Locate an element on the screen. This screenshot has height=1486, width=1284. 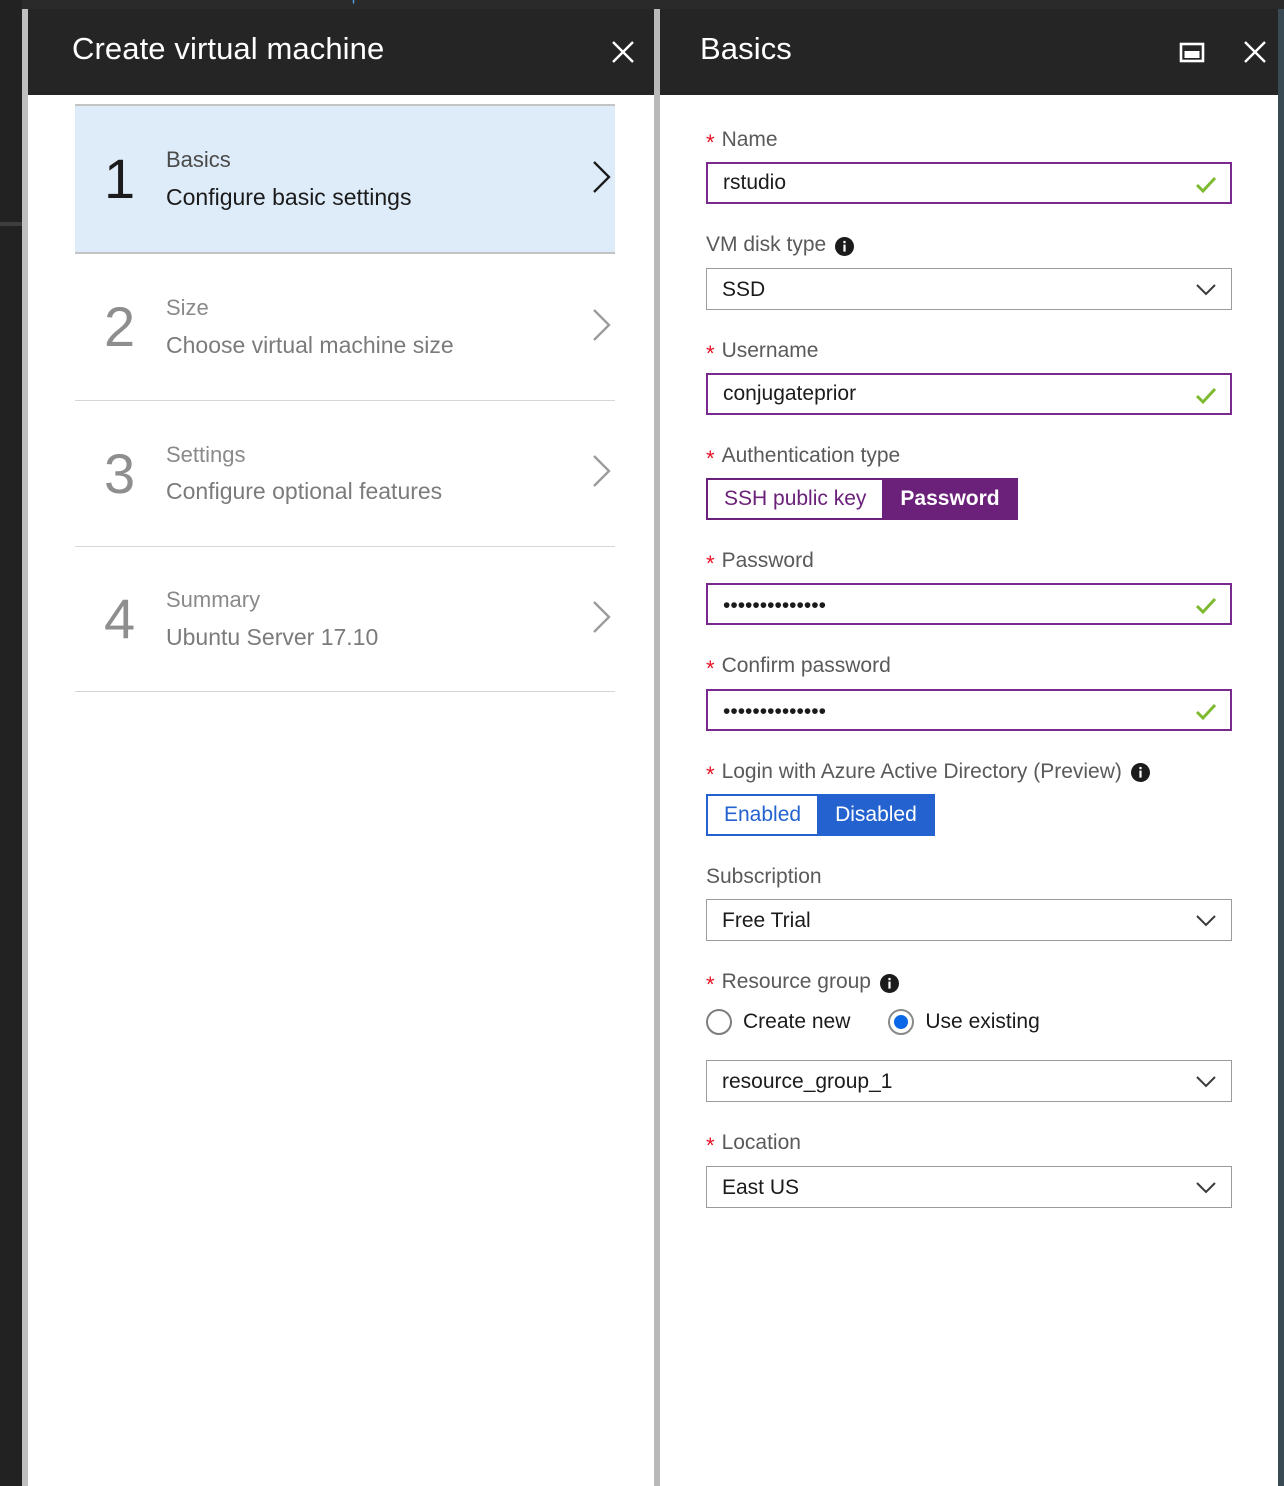
confirm-password-input-wrapper: •••••••••••••• is located at coordinates (969, 709).